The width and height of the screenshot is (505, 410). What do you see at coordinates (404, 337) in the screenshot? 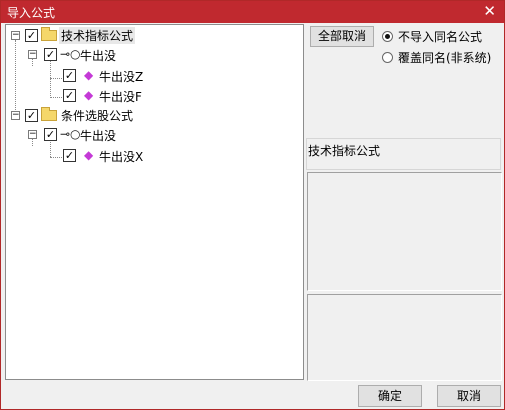
I see `formula-params-panel` at bounding box center [404, 337].